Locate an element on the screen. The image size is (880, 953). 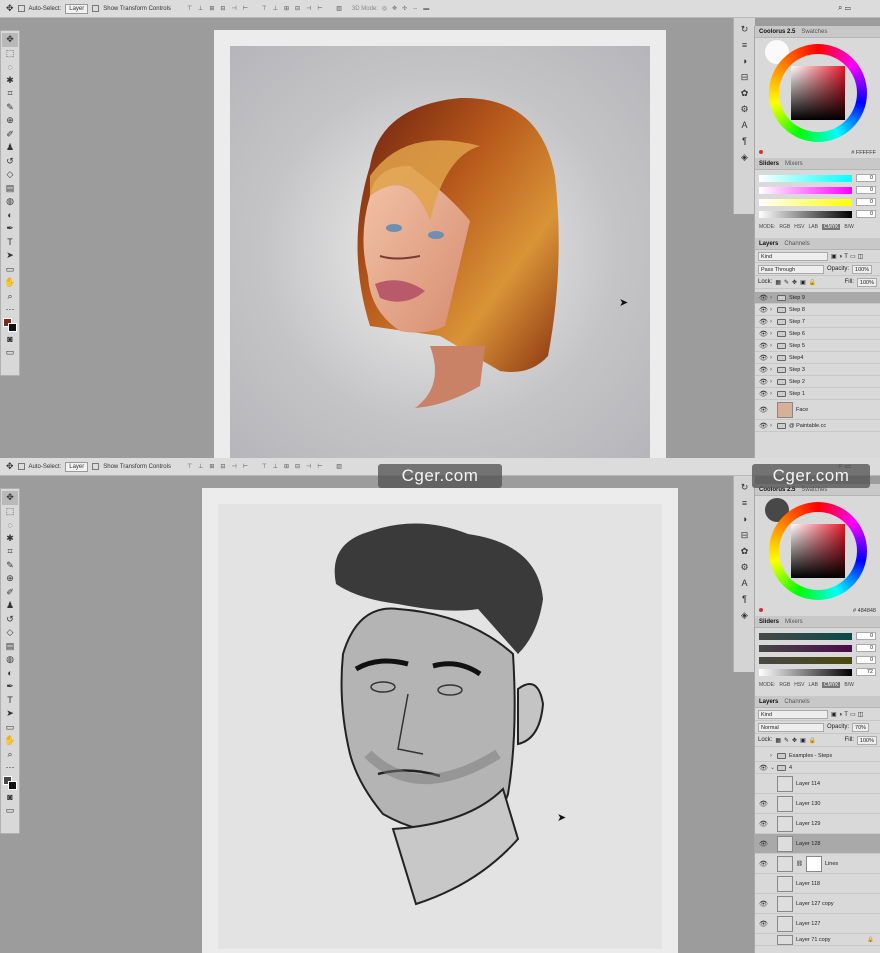
settings-icon: ⚙ is located at coordinates (745, 109).